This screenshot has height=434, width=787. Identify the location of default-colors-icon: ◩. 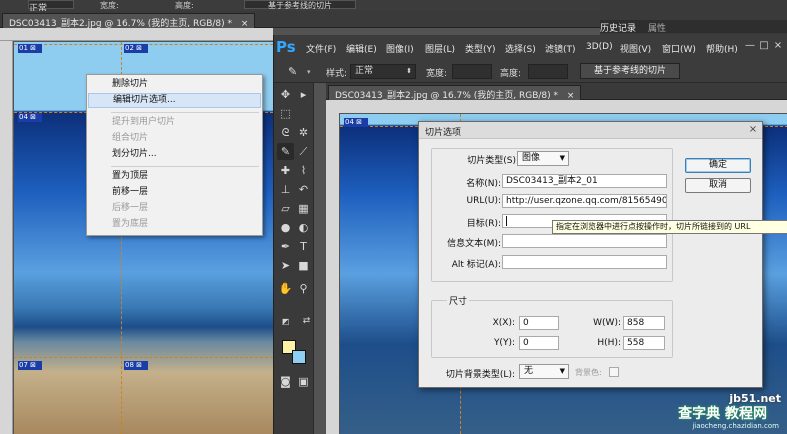
(285, 321).